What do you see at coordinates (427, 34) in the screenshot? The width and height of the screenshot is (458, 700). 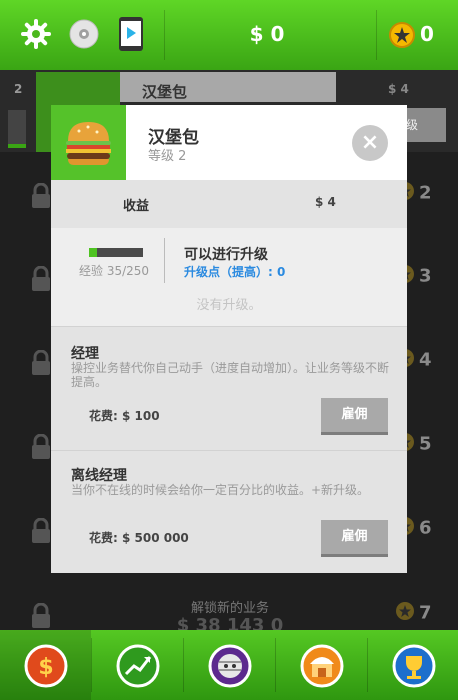 I see `coin-counter: 0` at bounding box center [427, 34].